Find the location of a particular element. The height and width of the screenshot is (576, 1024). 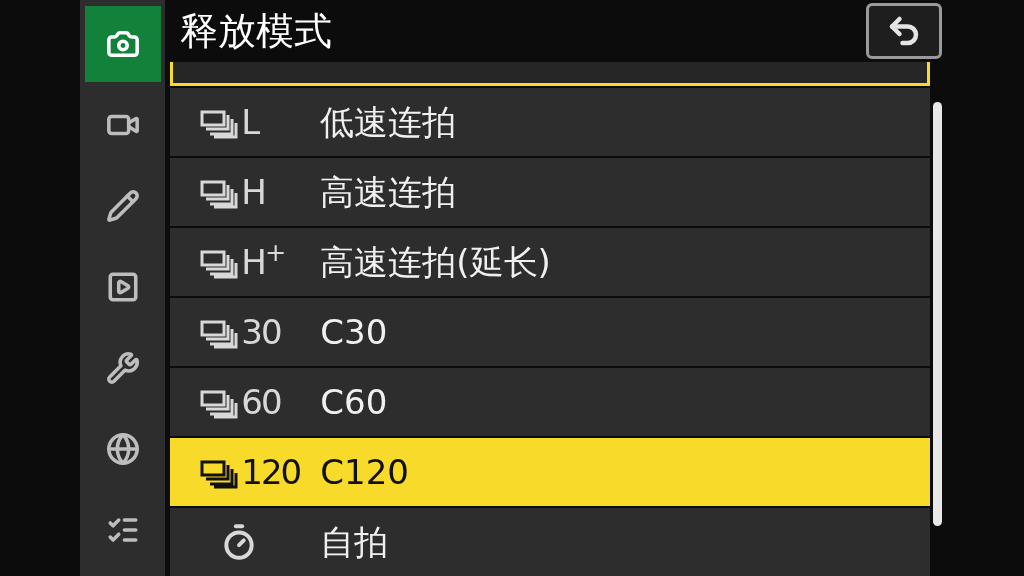

mode-code: H$^{+}$ is located at coordinates (263, 262).